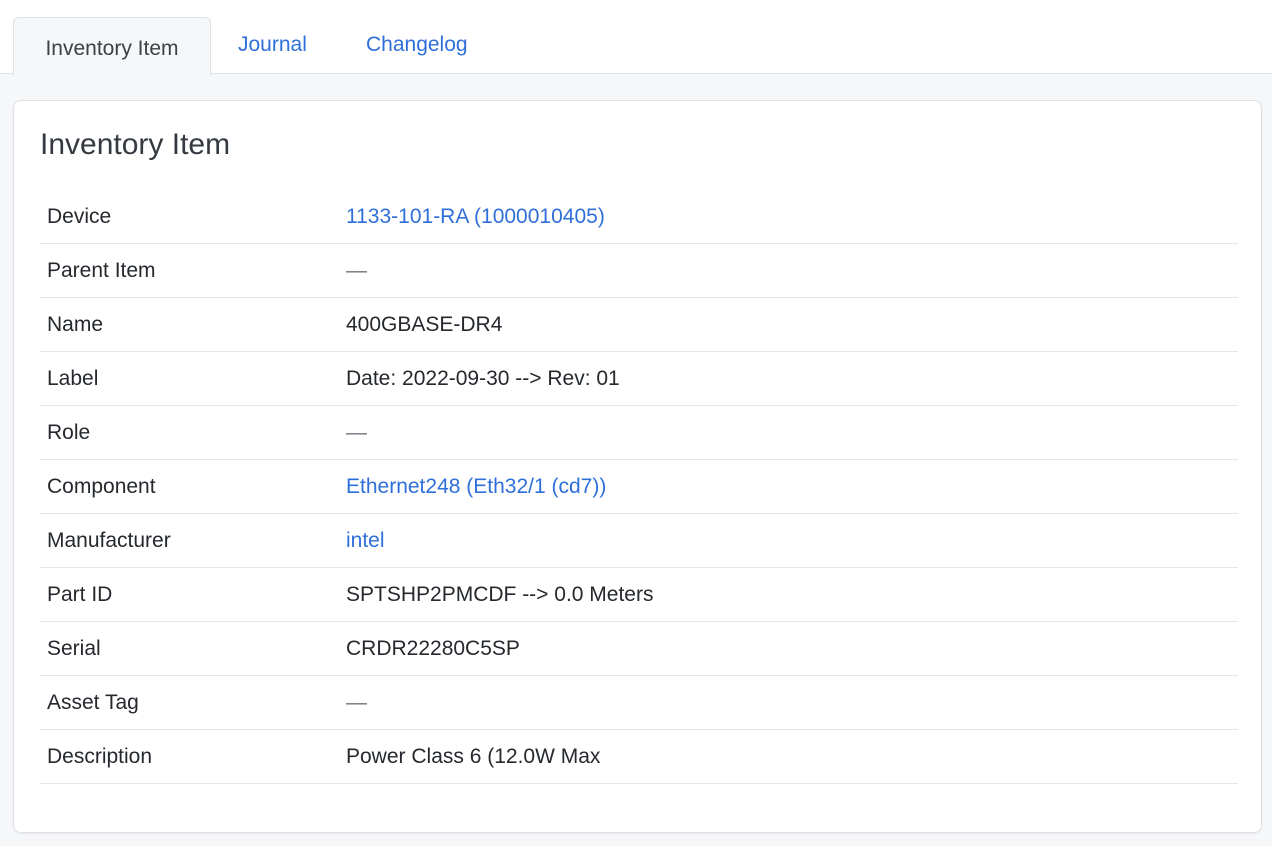  I want to click on card-title: Inventory Item, so click(135, 144).